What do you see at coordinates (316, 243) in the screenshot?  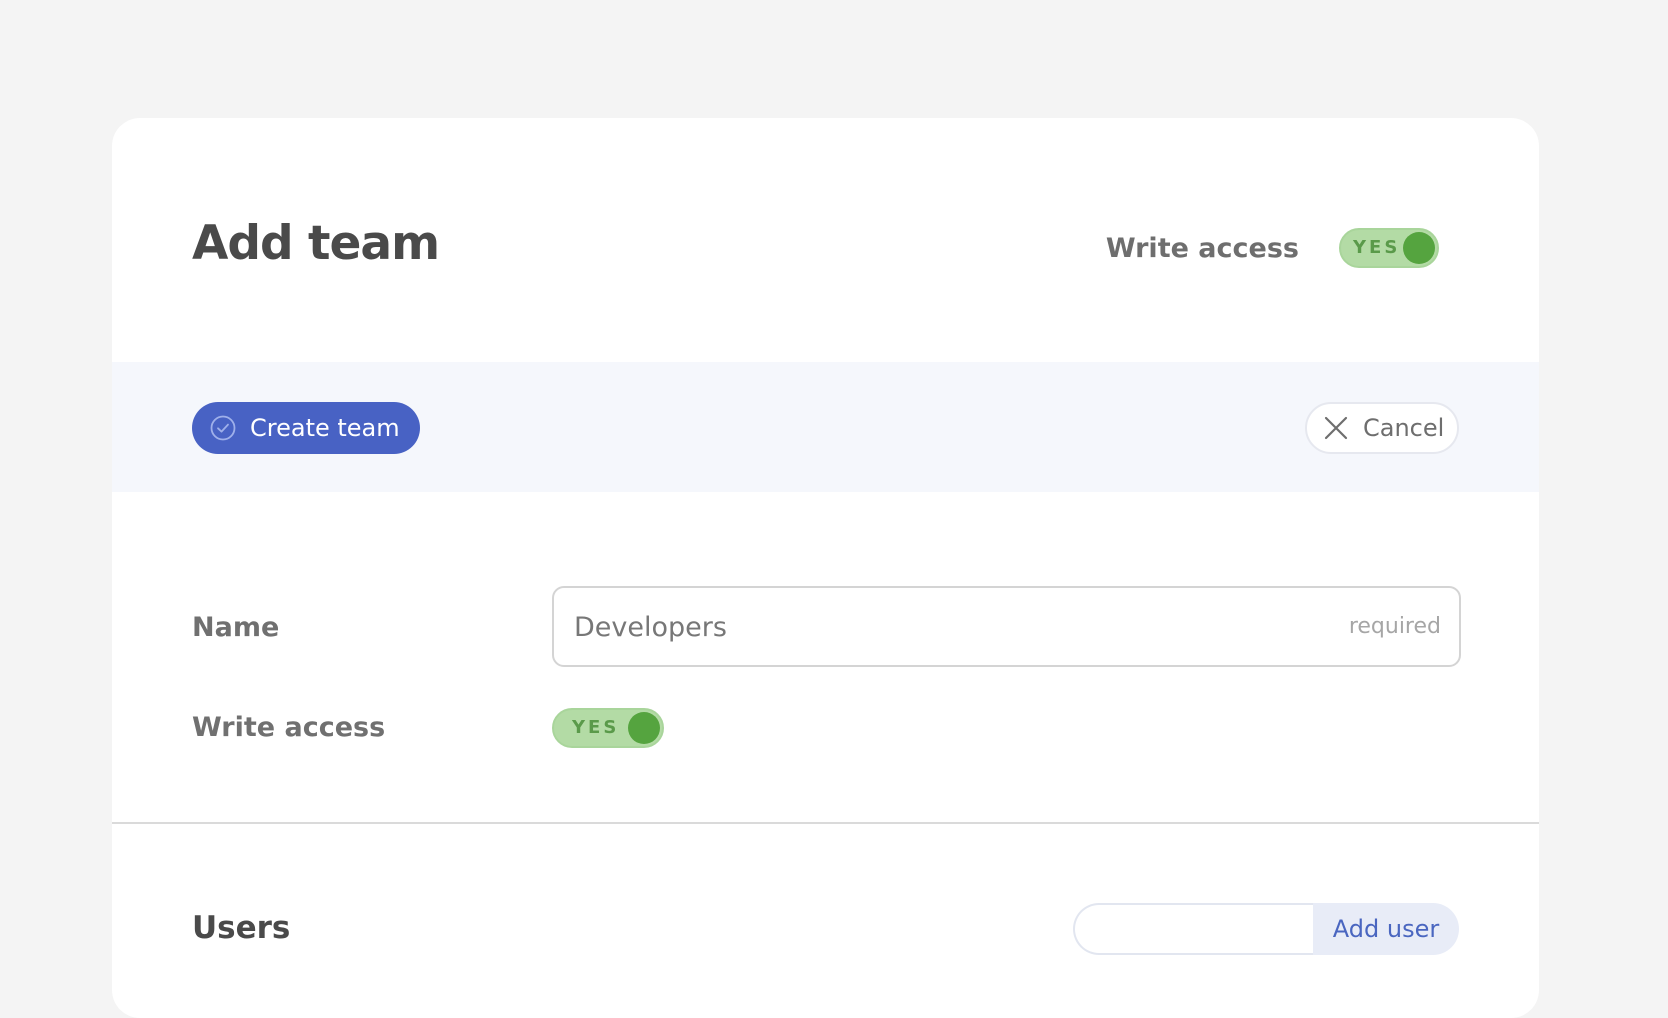 I see `page-title: Add team` at bounding box center [316, 243].